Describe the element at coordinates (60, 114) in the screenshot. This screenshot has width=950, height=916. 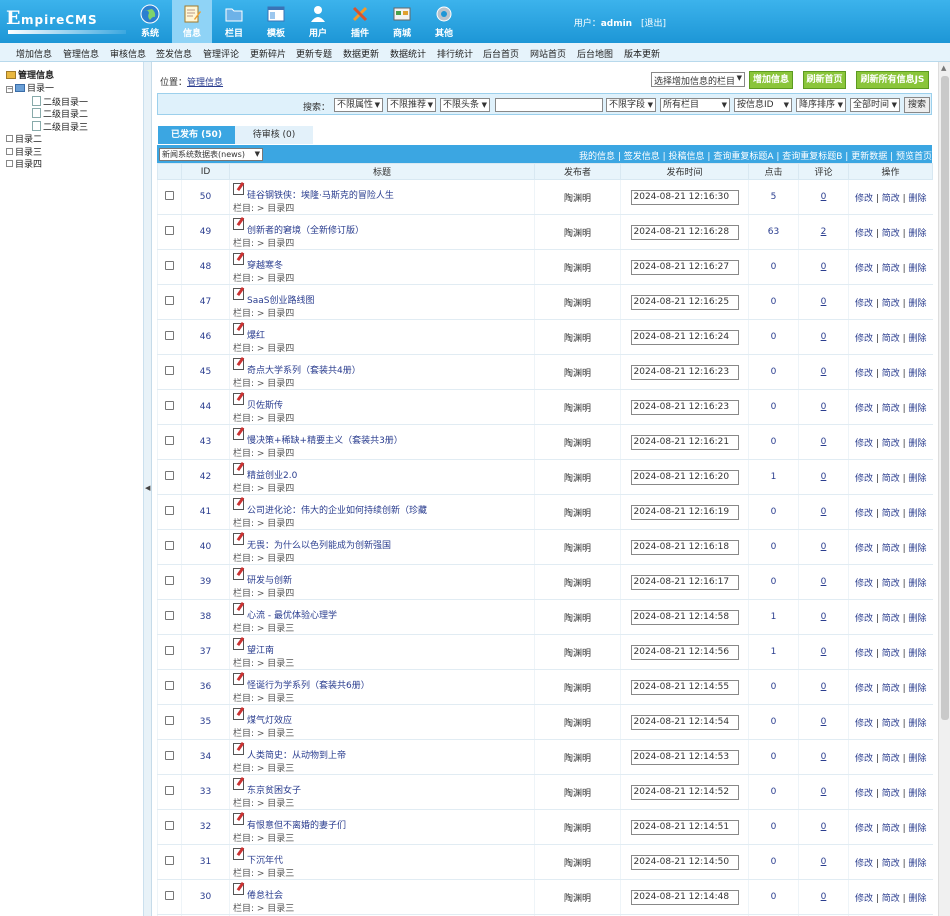
I see `tree-node: 二级目录二` at that location.